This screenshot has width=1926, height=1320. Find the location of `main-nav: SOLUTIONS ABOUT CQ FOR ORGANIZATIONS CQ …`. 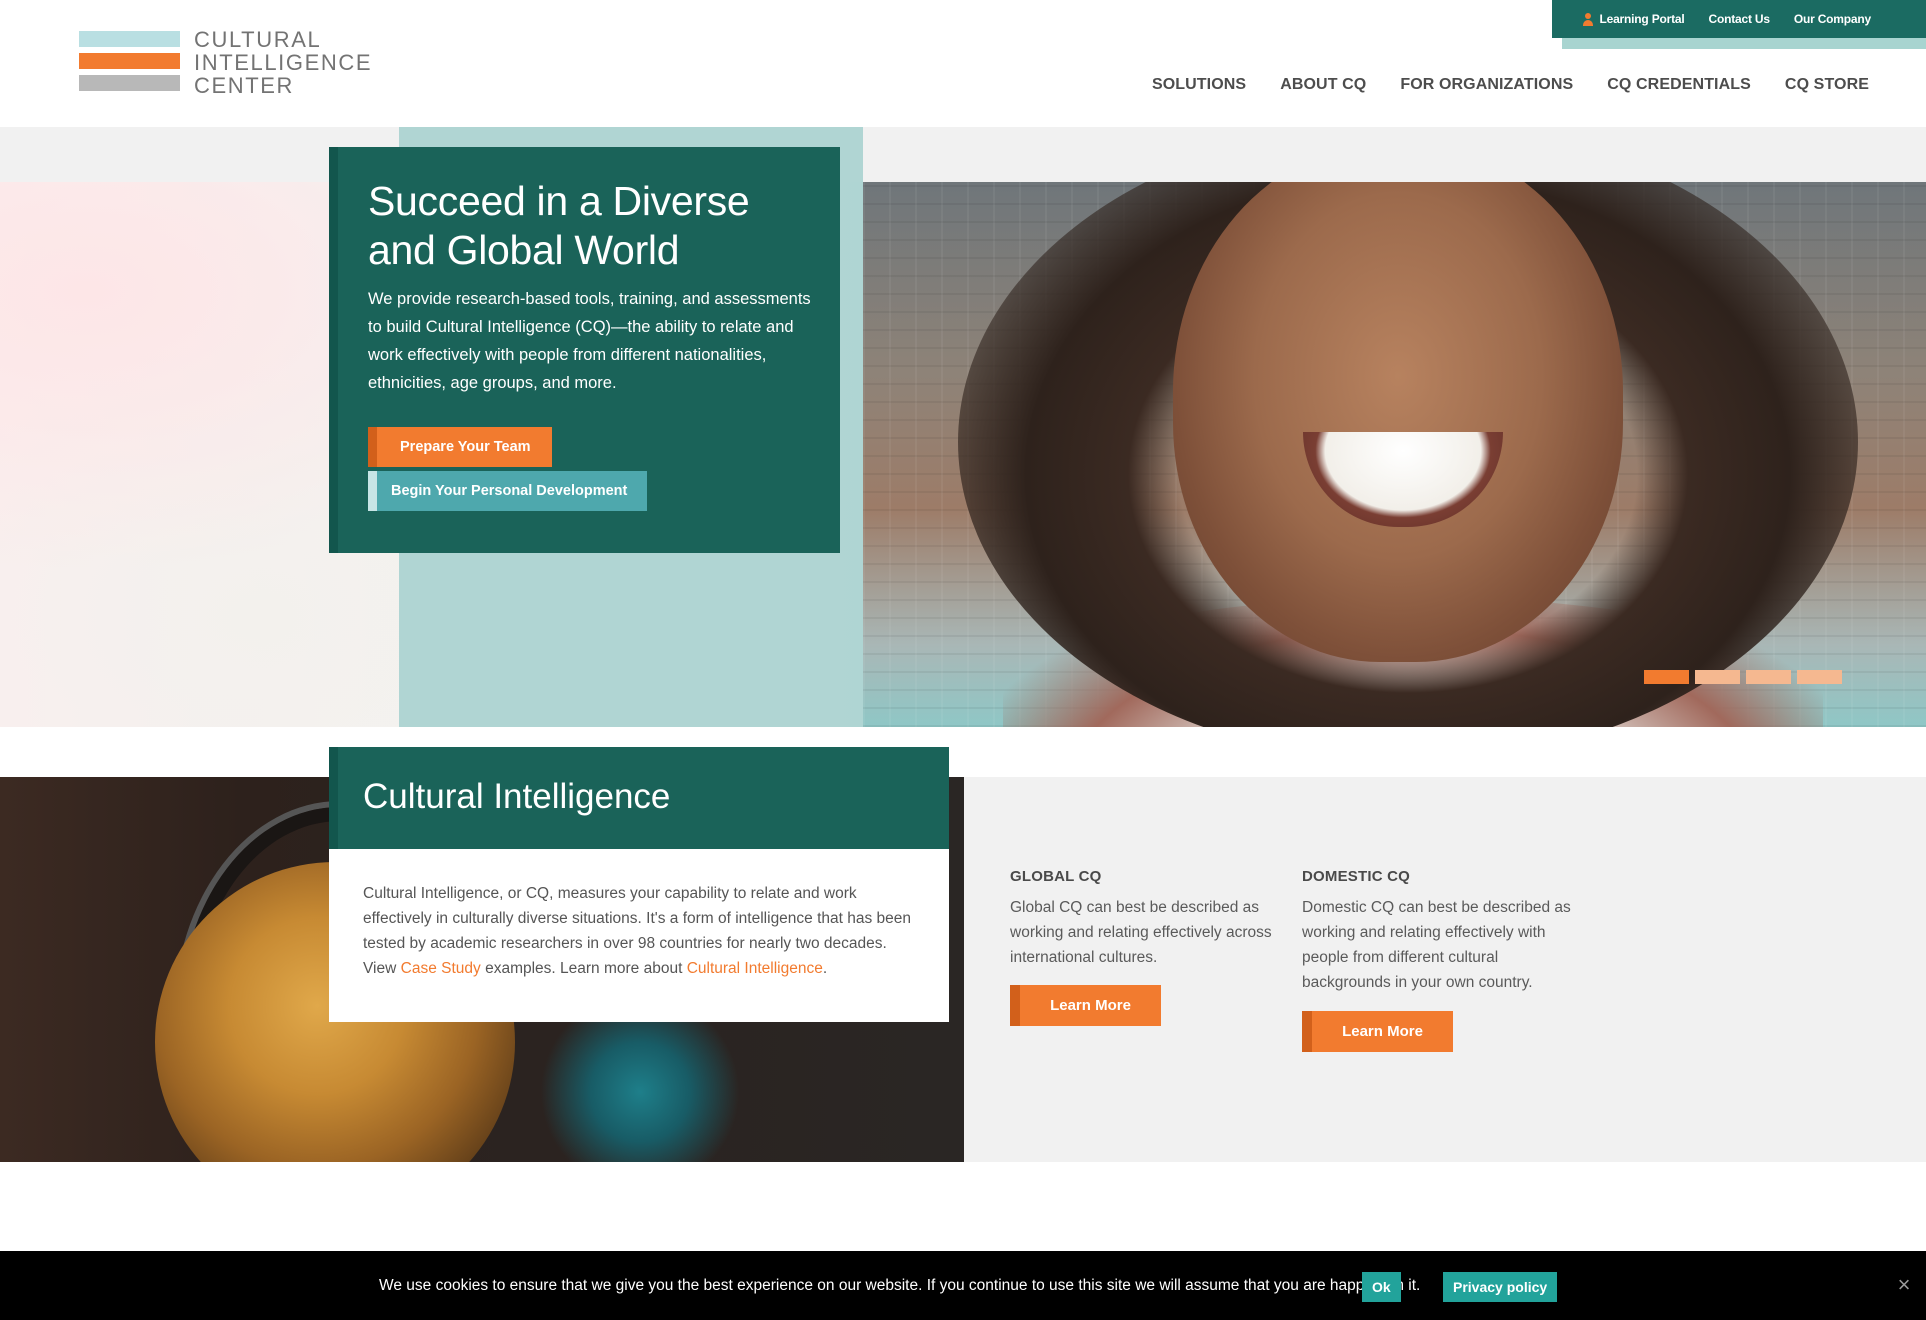

main-nav: SOLUTIONS ABOUT CQ FOR ORGANIZATIONS CQ … is located at coordinates (1510, 85).